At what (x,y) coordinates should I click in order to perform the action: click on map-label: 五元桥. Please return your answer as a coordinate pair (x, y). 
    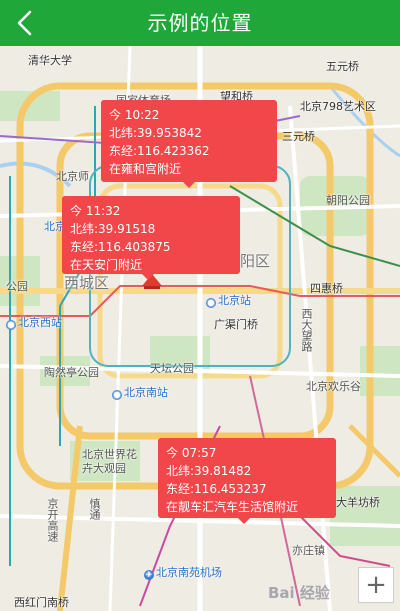
    Looking at the image, I should click on (342, 66).